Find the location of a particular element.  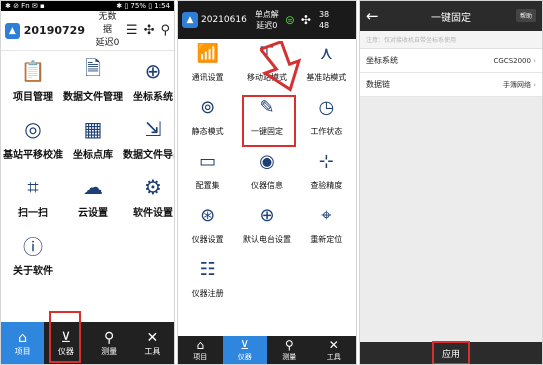

menu-instrument-settings: ⊛ 仪器设置 is located at coordinates (207, 230).